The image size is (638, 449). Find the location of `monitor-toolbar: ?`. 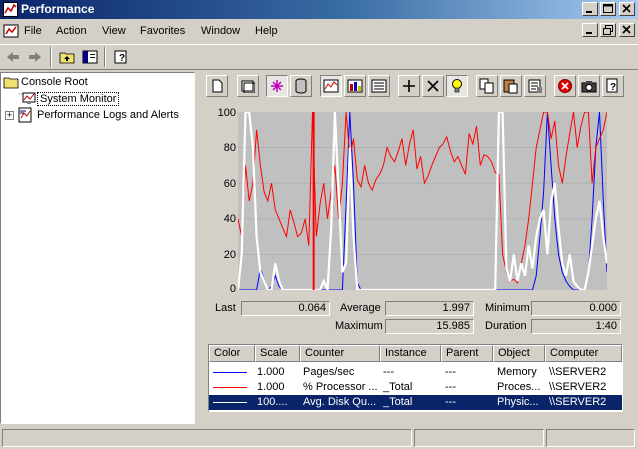

monitor-toolbar: ? is located at coordinates (416, 86).